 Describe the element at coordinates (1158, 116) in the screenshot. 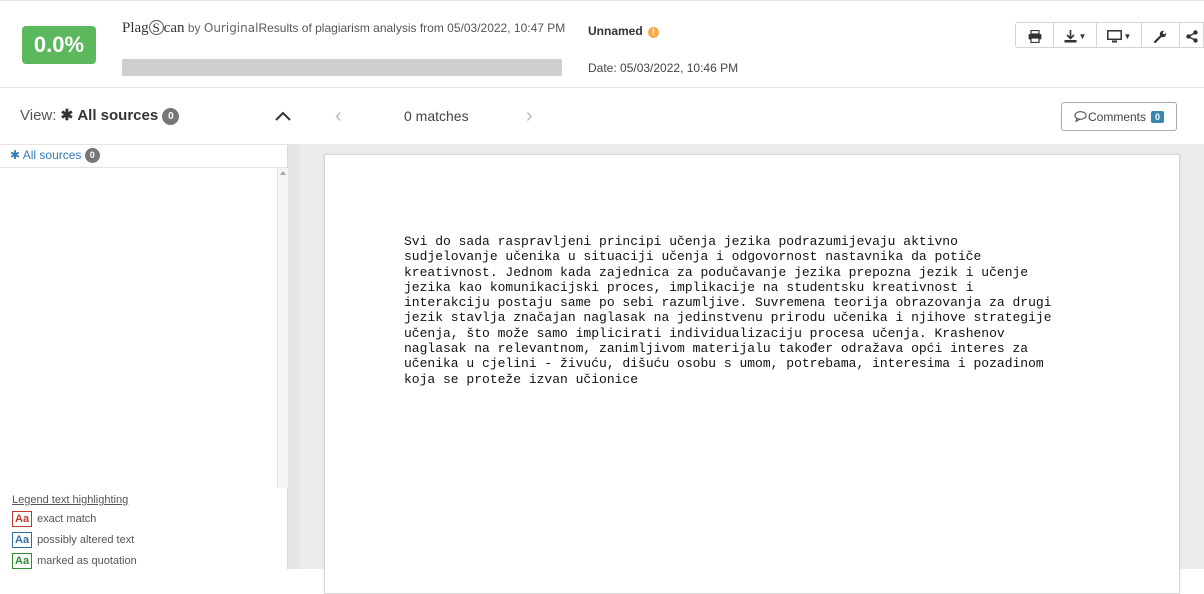

I see `comments-count-badge: 0` at that location.